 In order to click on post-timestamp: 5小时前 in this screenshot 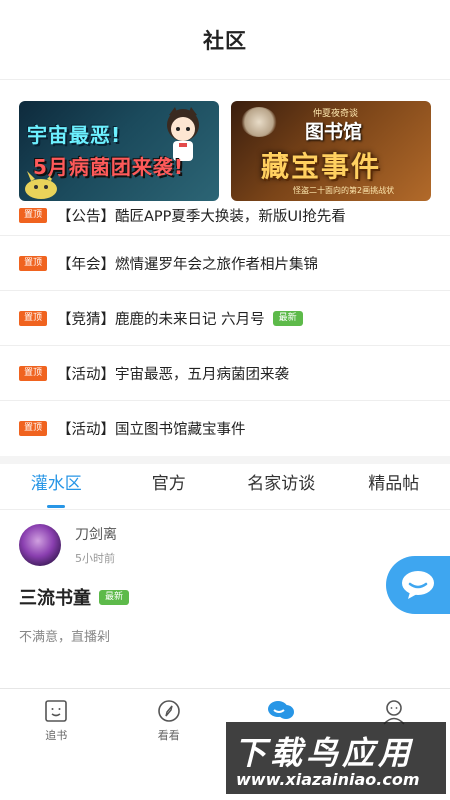, I will do `click(95, 558)`.